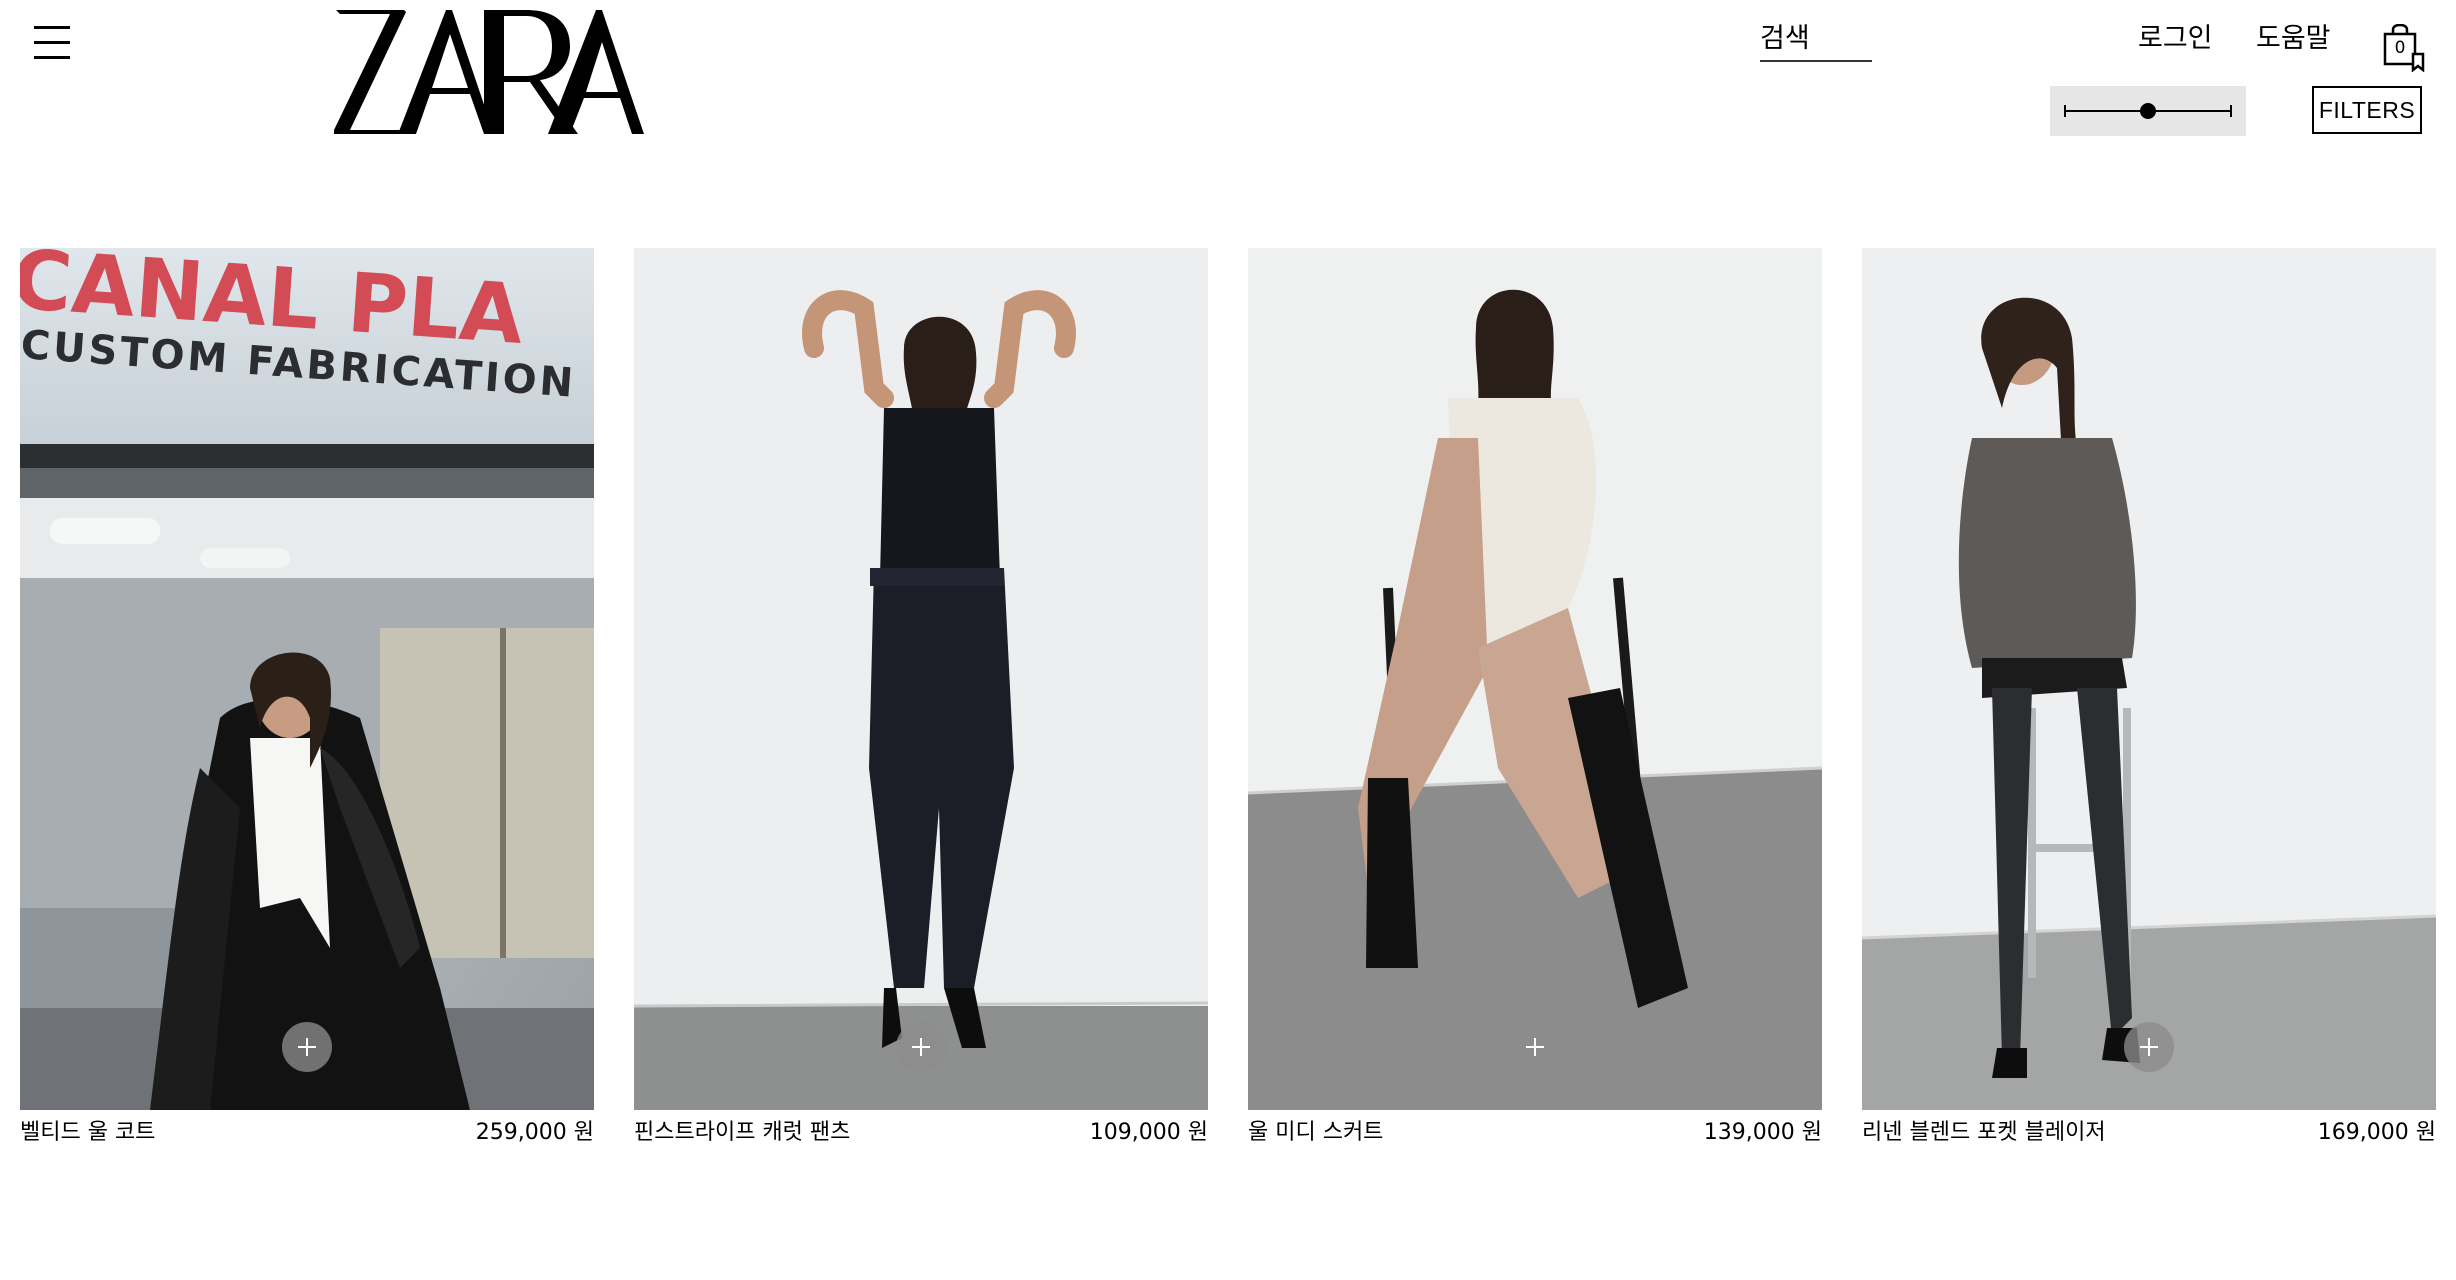 This screenshot has height=1280, width=2456. What do you see at coordinates (534, 1132) in the screenshot?
I see `product-price: 259,000 원` at bounding box center [534, 1132].